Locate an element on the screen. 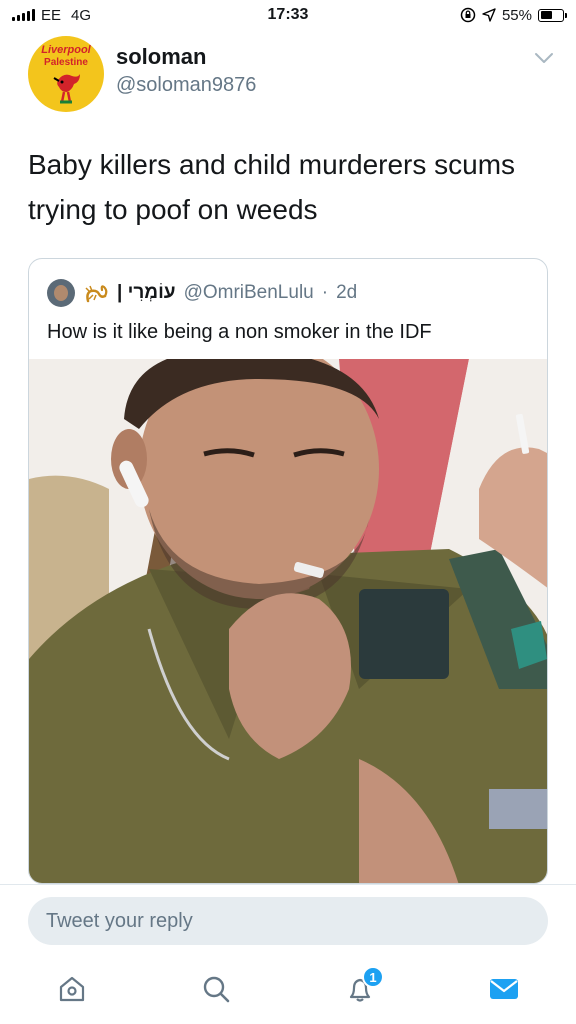 This screenshot has height=1024, width=576. reply-area is located at coordinates (288, 919).